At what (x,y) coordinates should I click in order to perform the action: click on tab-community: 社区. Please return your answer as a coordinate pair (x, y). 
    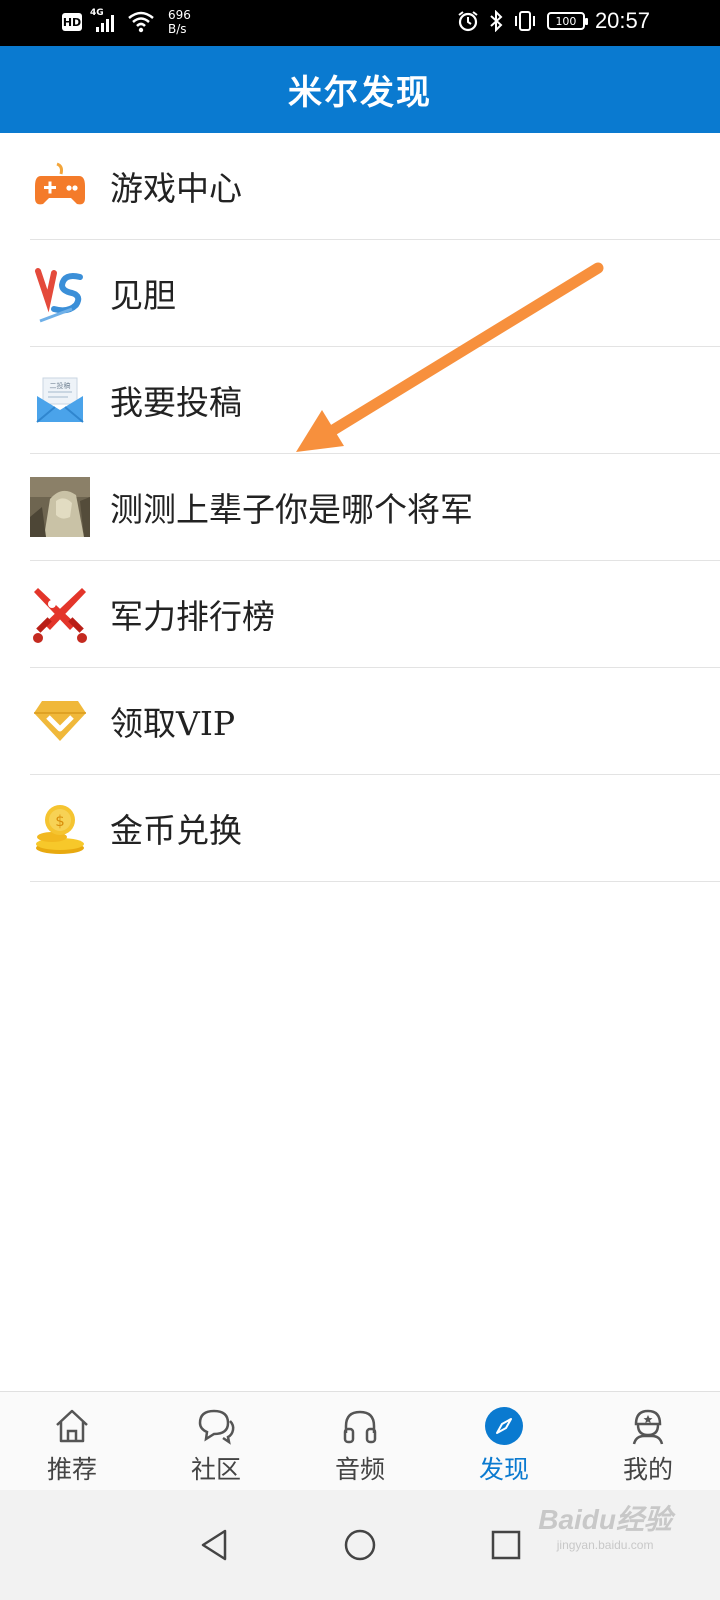
    Looking at the image, I should click on (216, 1441).